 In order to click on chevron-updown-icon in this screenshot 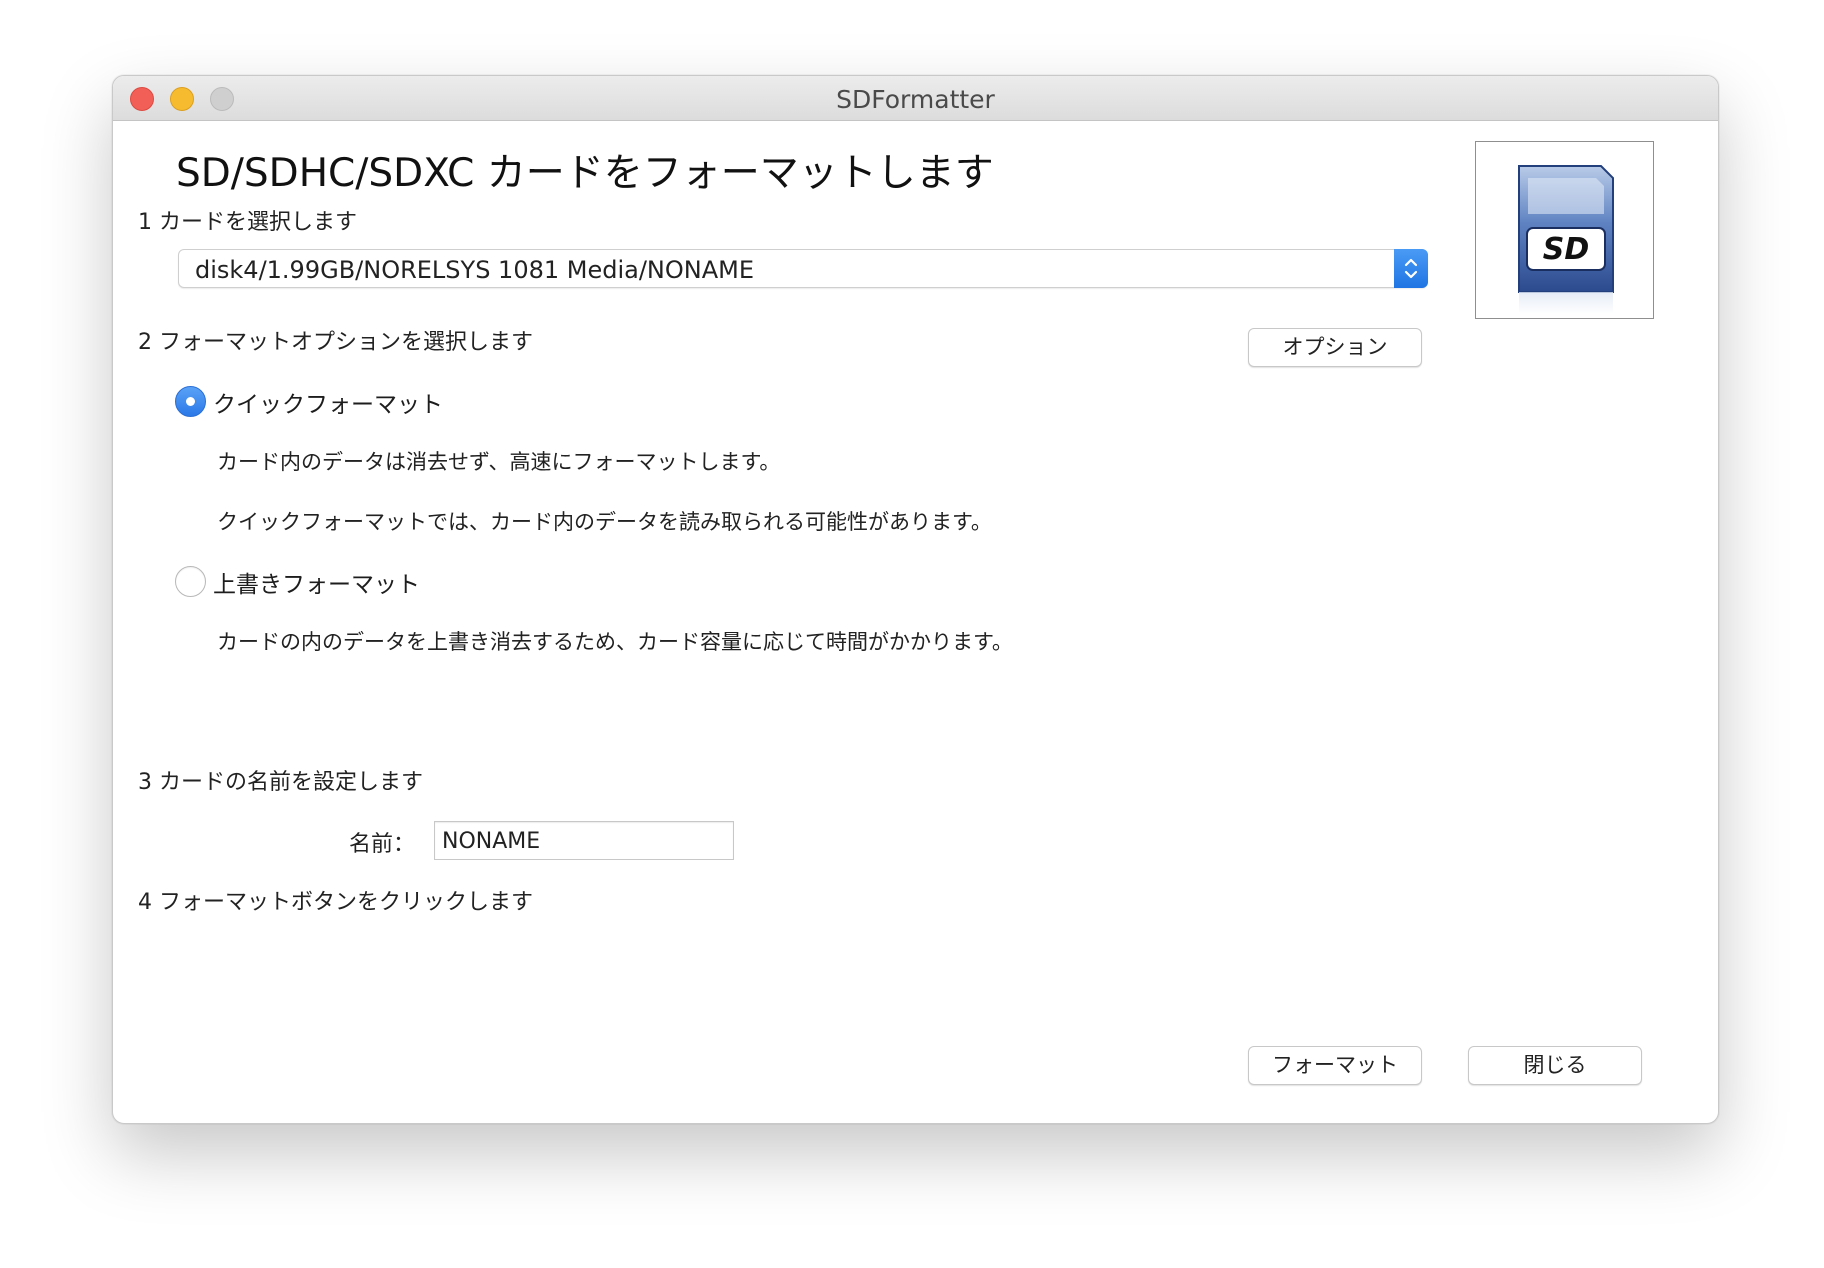, I will do `click(1411, 268)`.